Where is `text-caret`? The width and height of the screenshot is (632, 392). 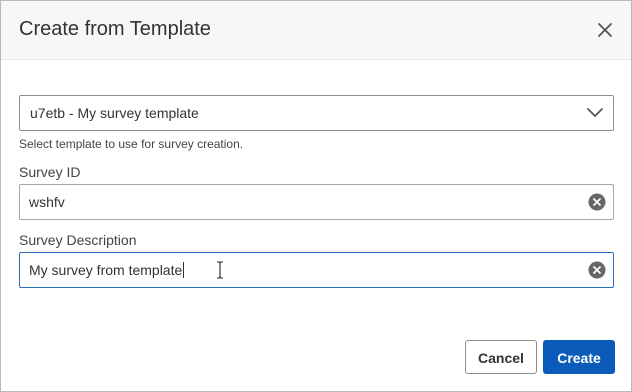
text-caret is located at coordinates (184, 270).